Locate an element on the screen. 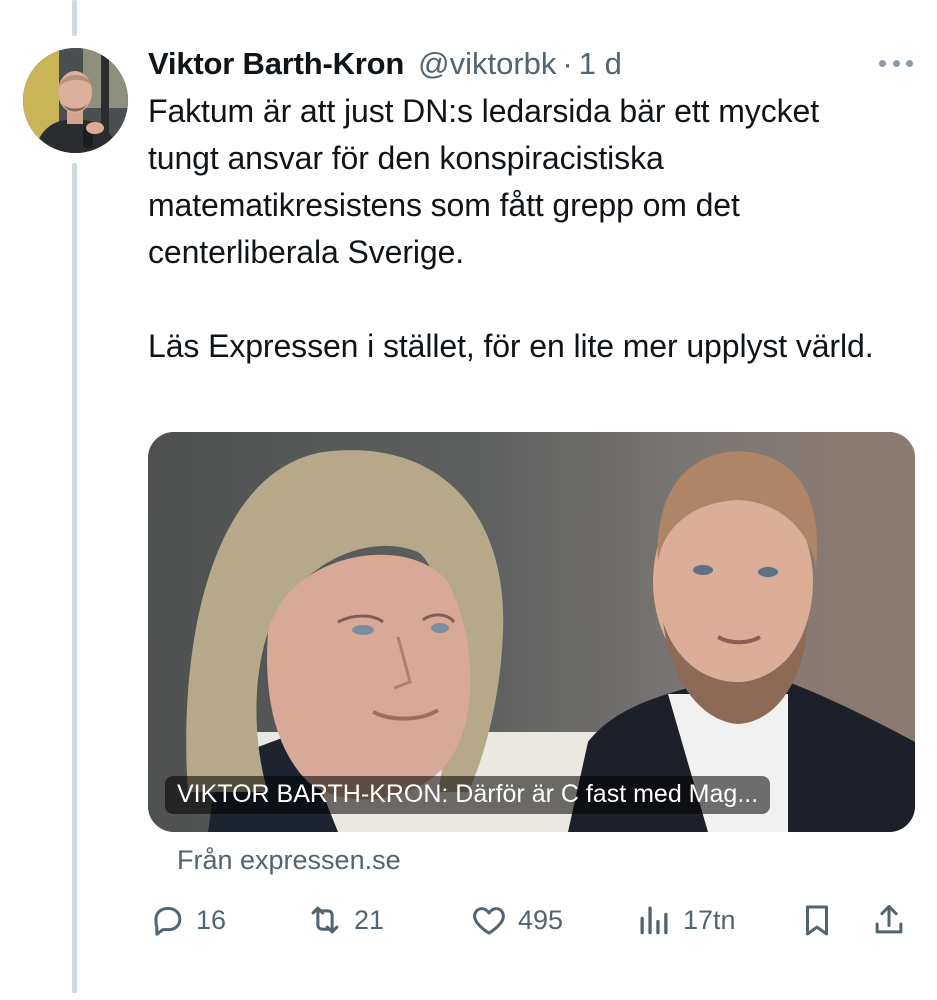  reply-button: 16 is located at coordinates (187, 920).